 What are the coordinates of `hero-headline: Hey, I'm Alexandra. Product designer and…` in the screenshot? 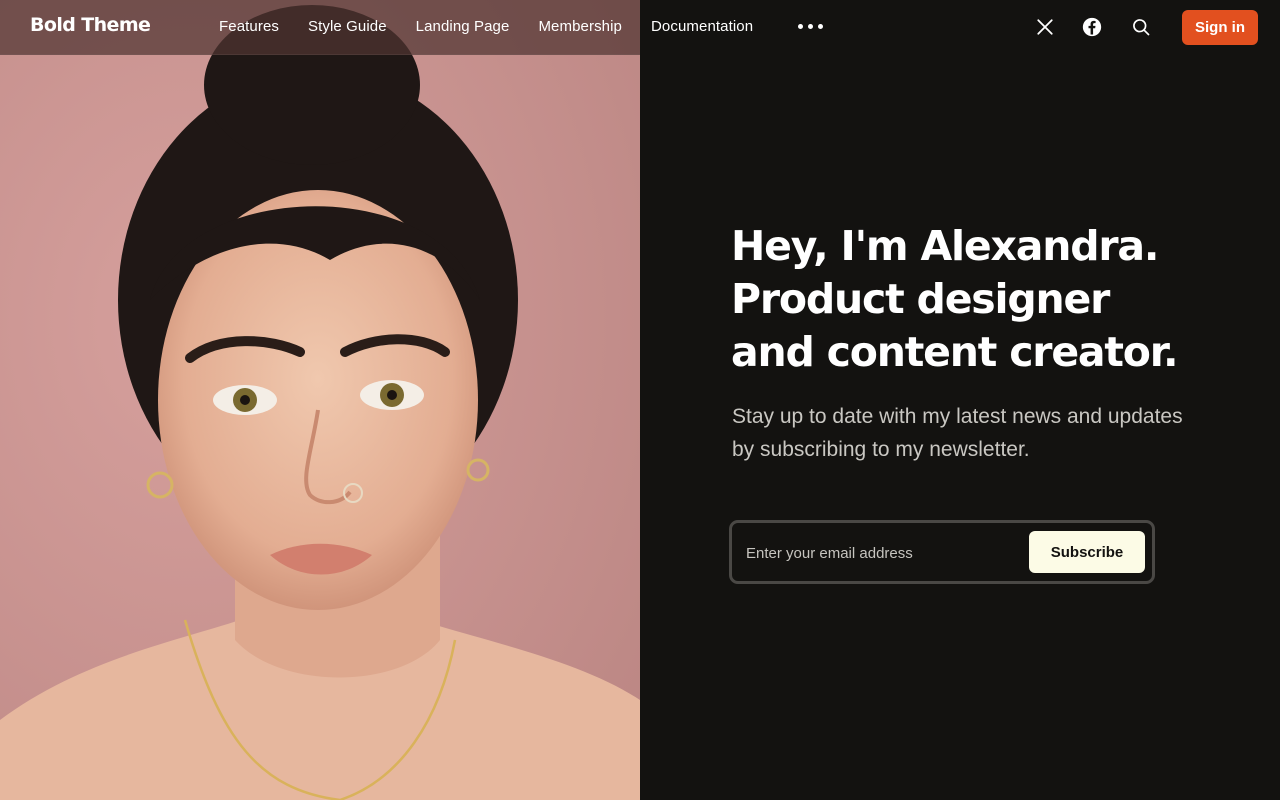 It's located at (991, 299).